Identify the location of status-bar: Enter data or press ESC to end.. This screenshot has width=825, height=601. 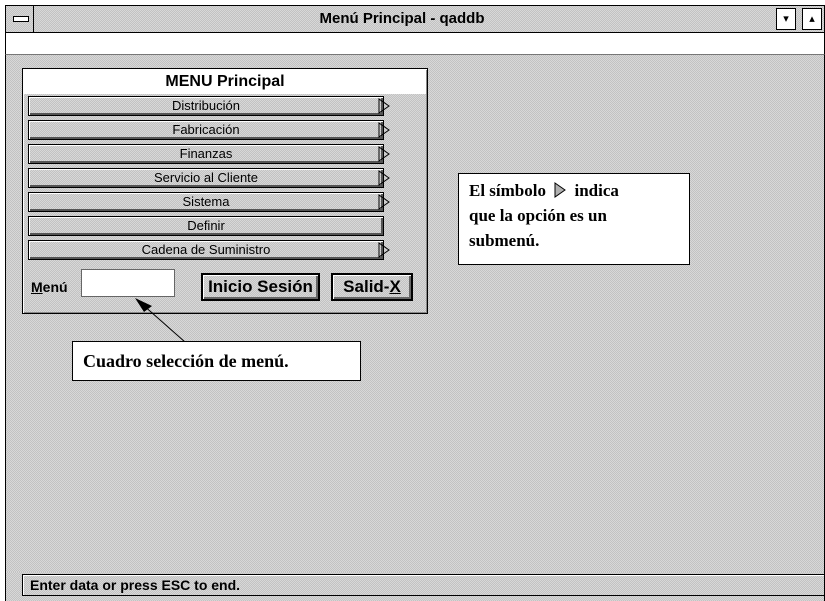
(423, 585).